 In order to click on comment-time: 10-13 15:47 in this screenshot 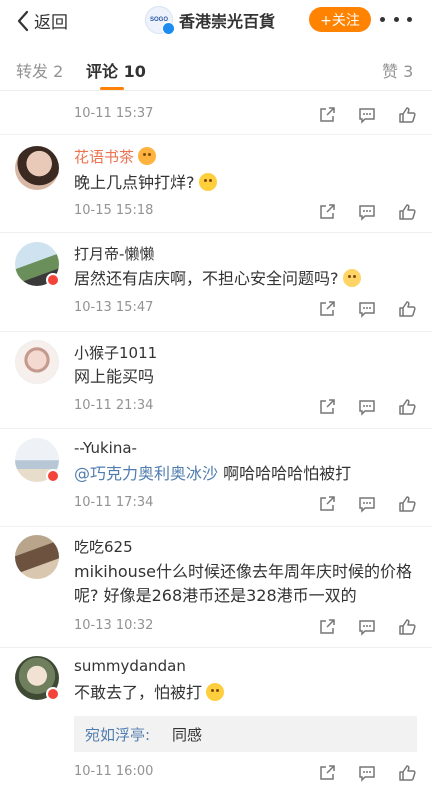, I will do `click(114, 307)`.